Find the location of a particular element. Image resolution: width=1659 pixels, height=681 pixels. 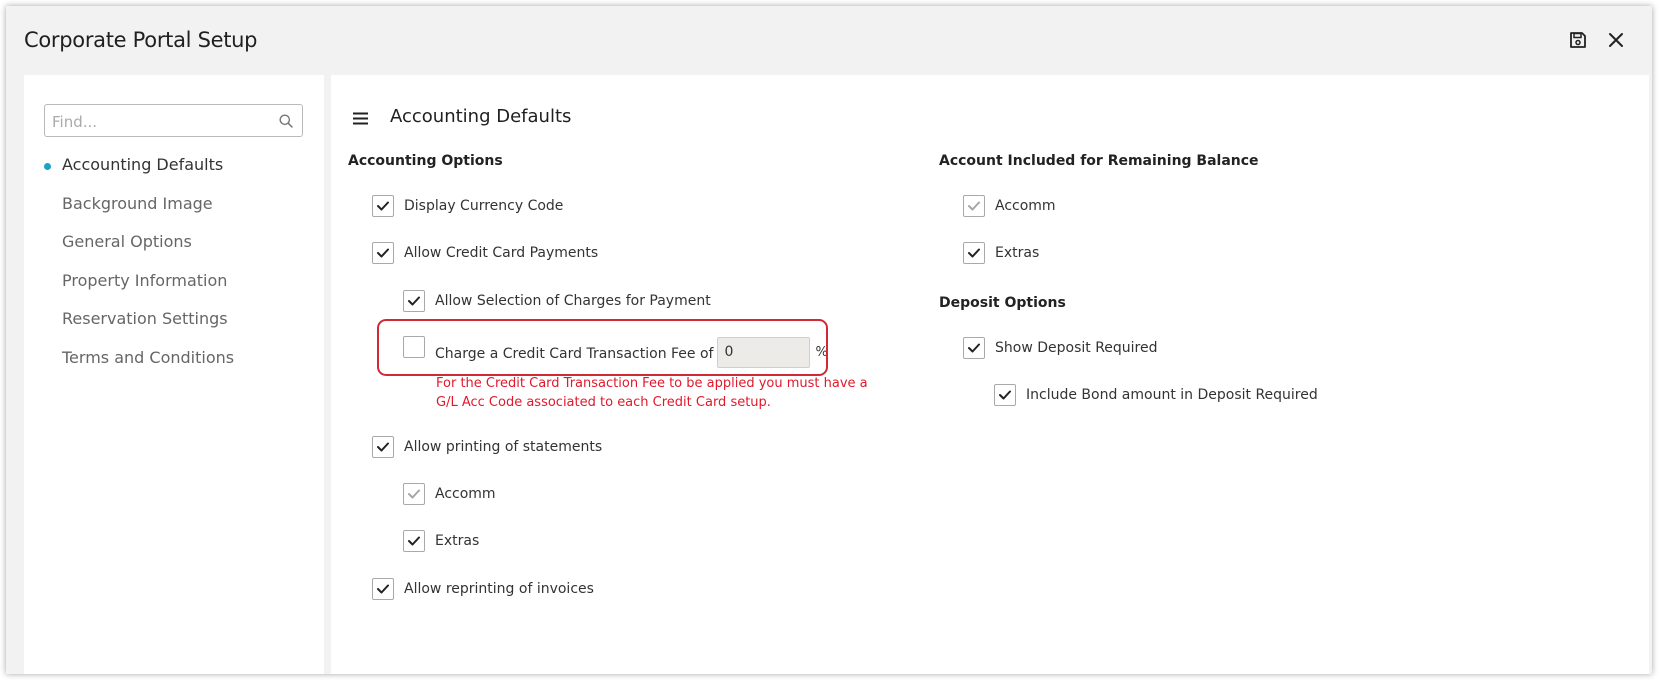

display-currency-code-checkbox is located at coordinates (383, 206).